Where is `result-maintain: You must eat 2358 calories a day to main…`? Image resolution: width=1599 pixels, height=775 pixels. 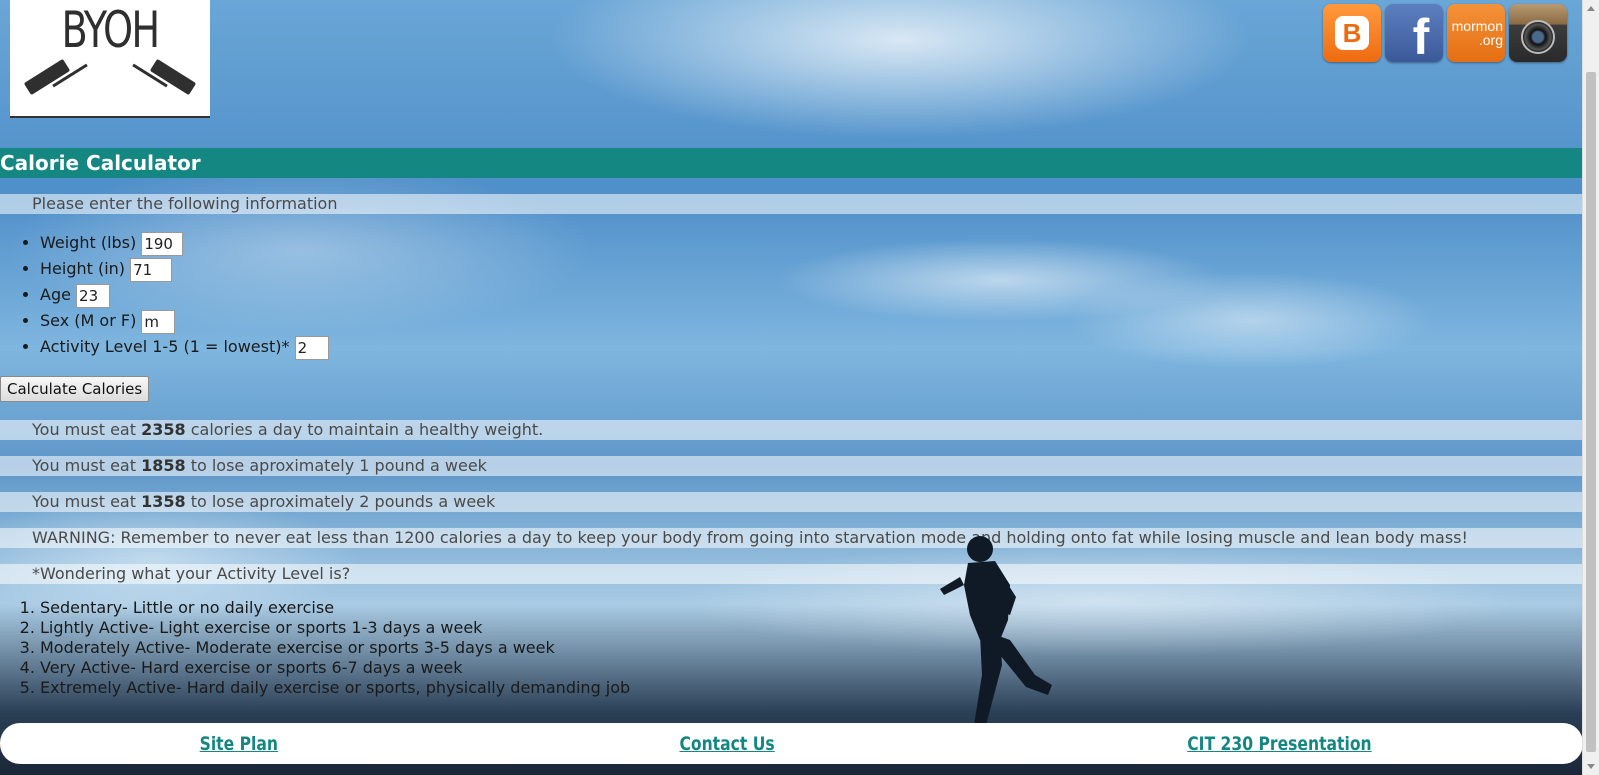
result-maintain: You must eat 2358 calories a day to main… is located at coordinates (791, 430).